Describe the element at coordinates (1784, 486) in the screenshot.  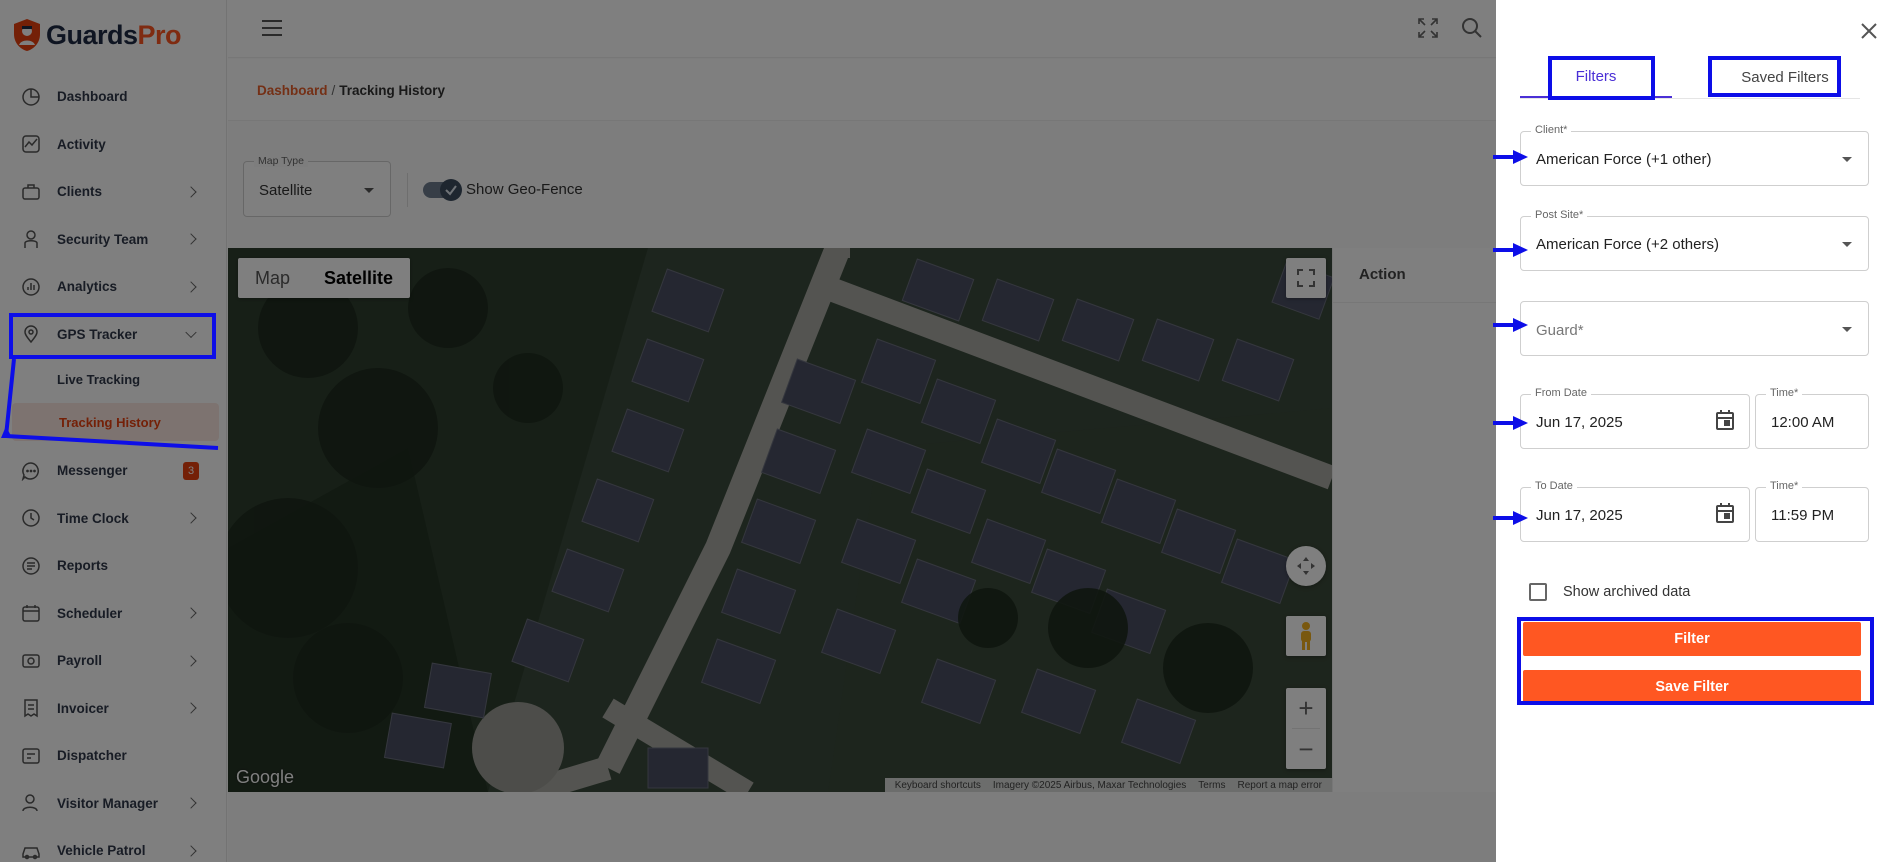
I see `to-time-label: Time*` at that location.